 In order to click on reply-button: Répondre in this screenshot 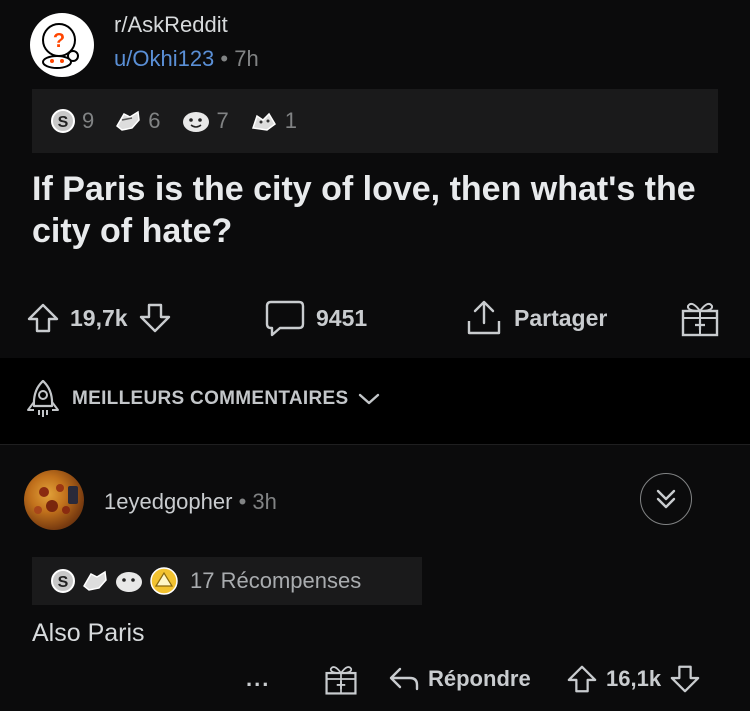, I will do `click(459, 679)`.